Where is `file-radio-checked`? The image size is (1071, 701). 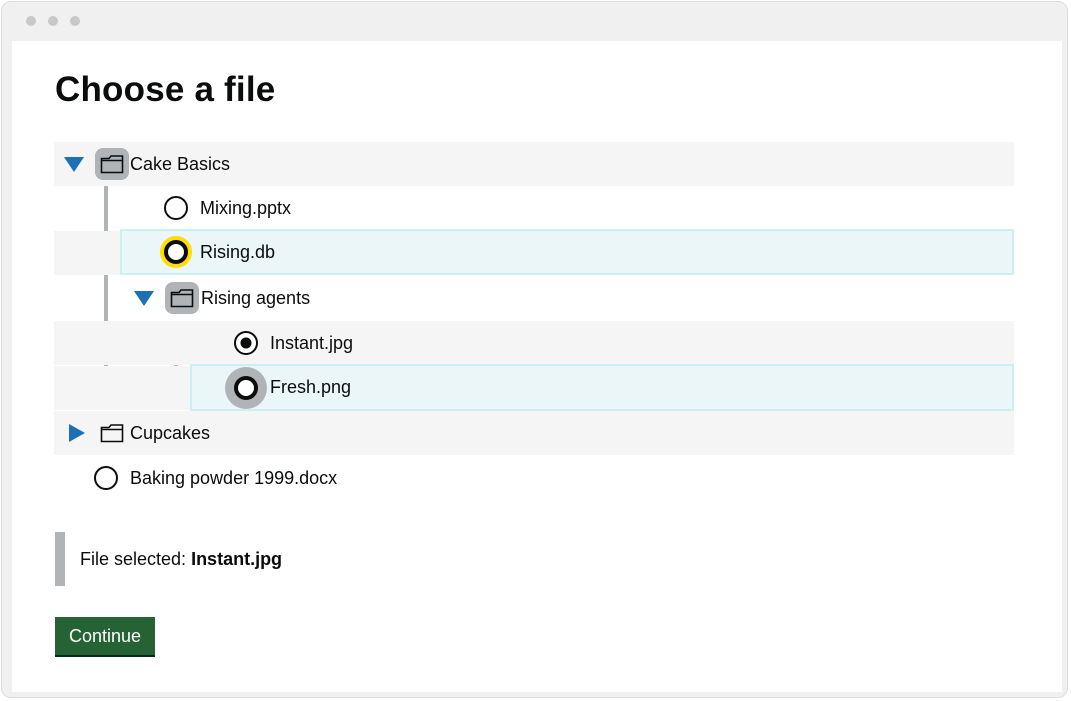 file-radio-checked is located at coordinates (246, 343).